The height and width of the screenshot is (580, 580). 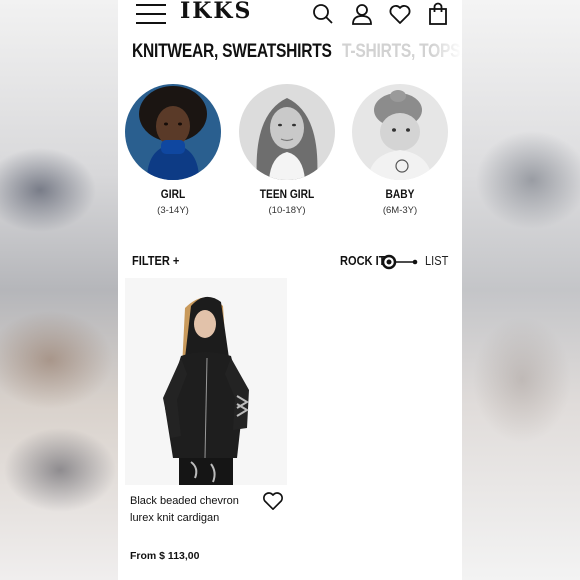 What do you see at coordinates (362, 14) in the screenshot?
I see `account-icon` at bounding box center [362, 14].